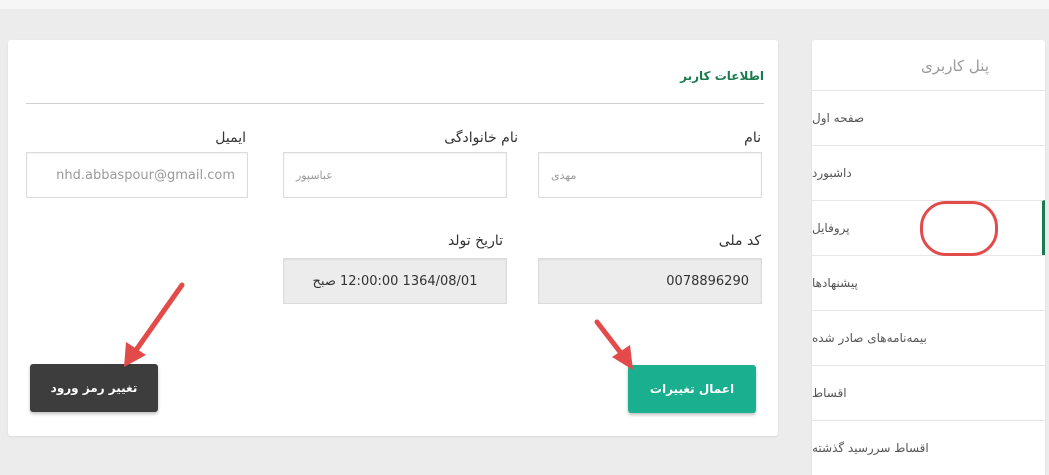 The width and height of the screenshot is (1049, 475). I want to click on email-label: ایمیل, so click(230, 138).